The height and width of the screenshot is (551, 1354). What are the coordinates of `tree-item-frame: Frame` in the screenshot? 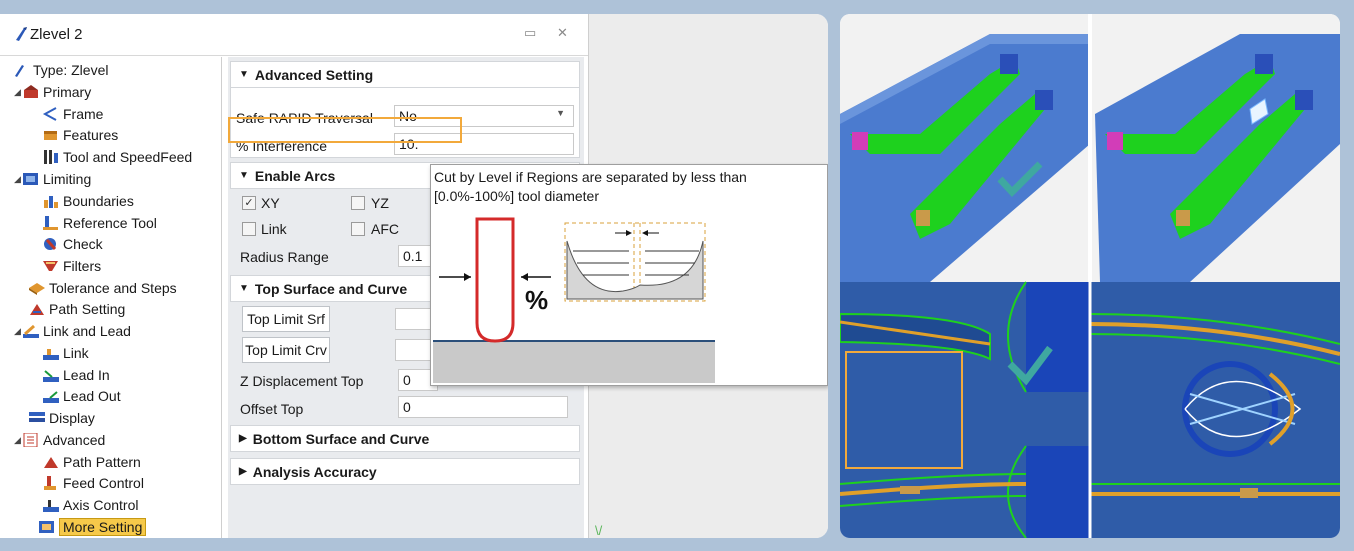 It's located at (72, 113).